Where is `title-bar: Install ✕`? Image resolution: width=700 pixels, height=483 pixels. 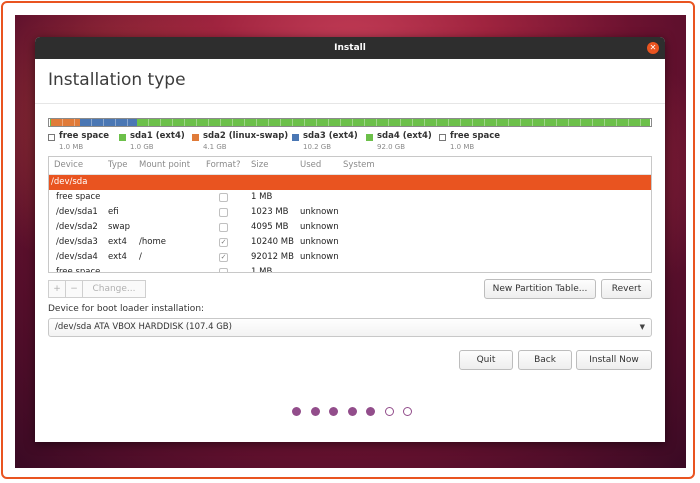
title-bar: Install ✕ is located at coordinates (350, 48).